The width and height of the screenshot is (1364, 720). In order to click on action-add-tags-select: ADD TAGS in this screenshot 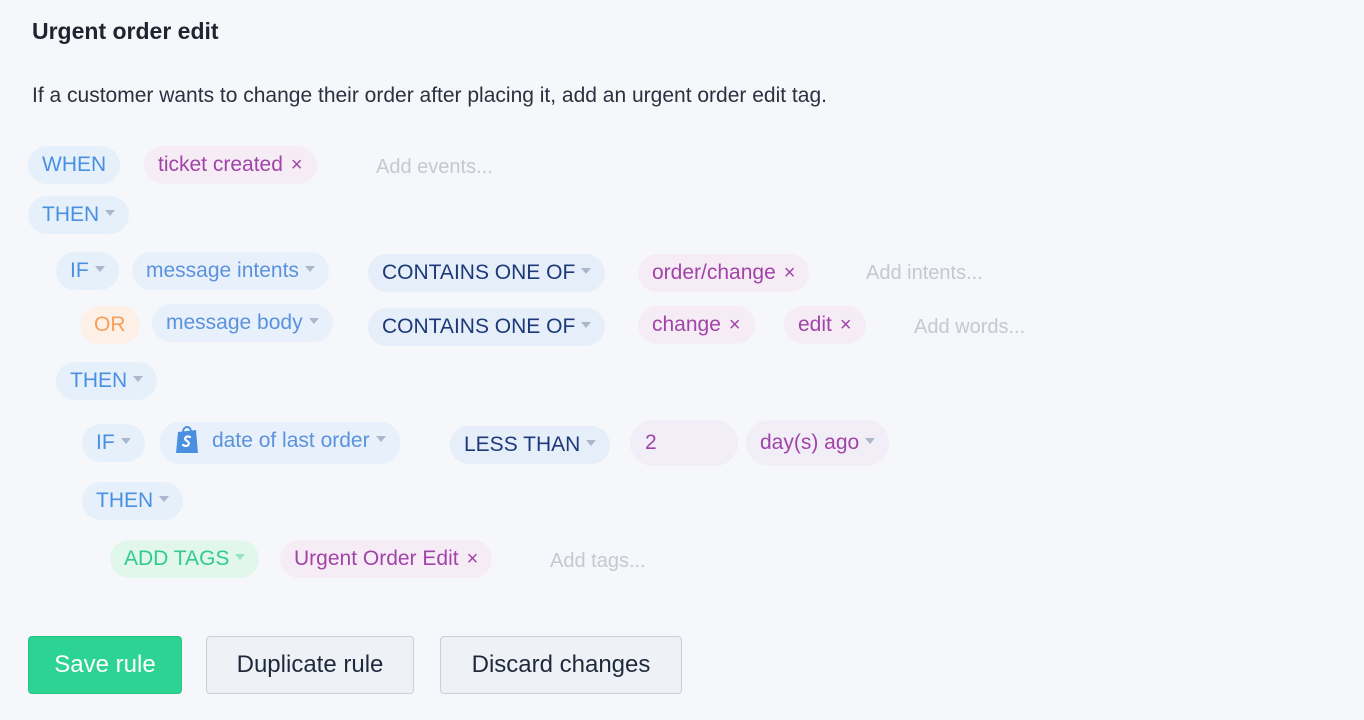, I will do `click(185, 559)`.